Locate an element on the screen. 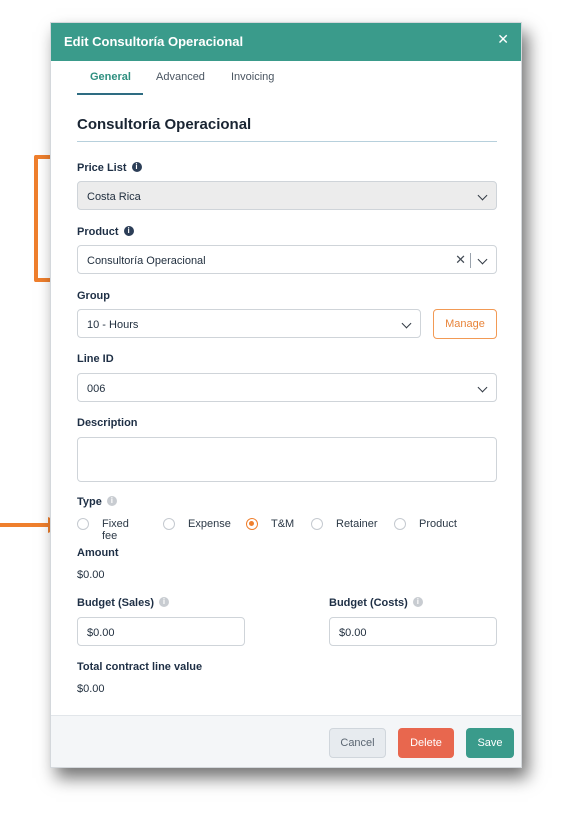  radio-label-expense: Expense is located at coordinates (209, 524).